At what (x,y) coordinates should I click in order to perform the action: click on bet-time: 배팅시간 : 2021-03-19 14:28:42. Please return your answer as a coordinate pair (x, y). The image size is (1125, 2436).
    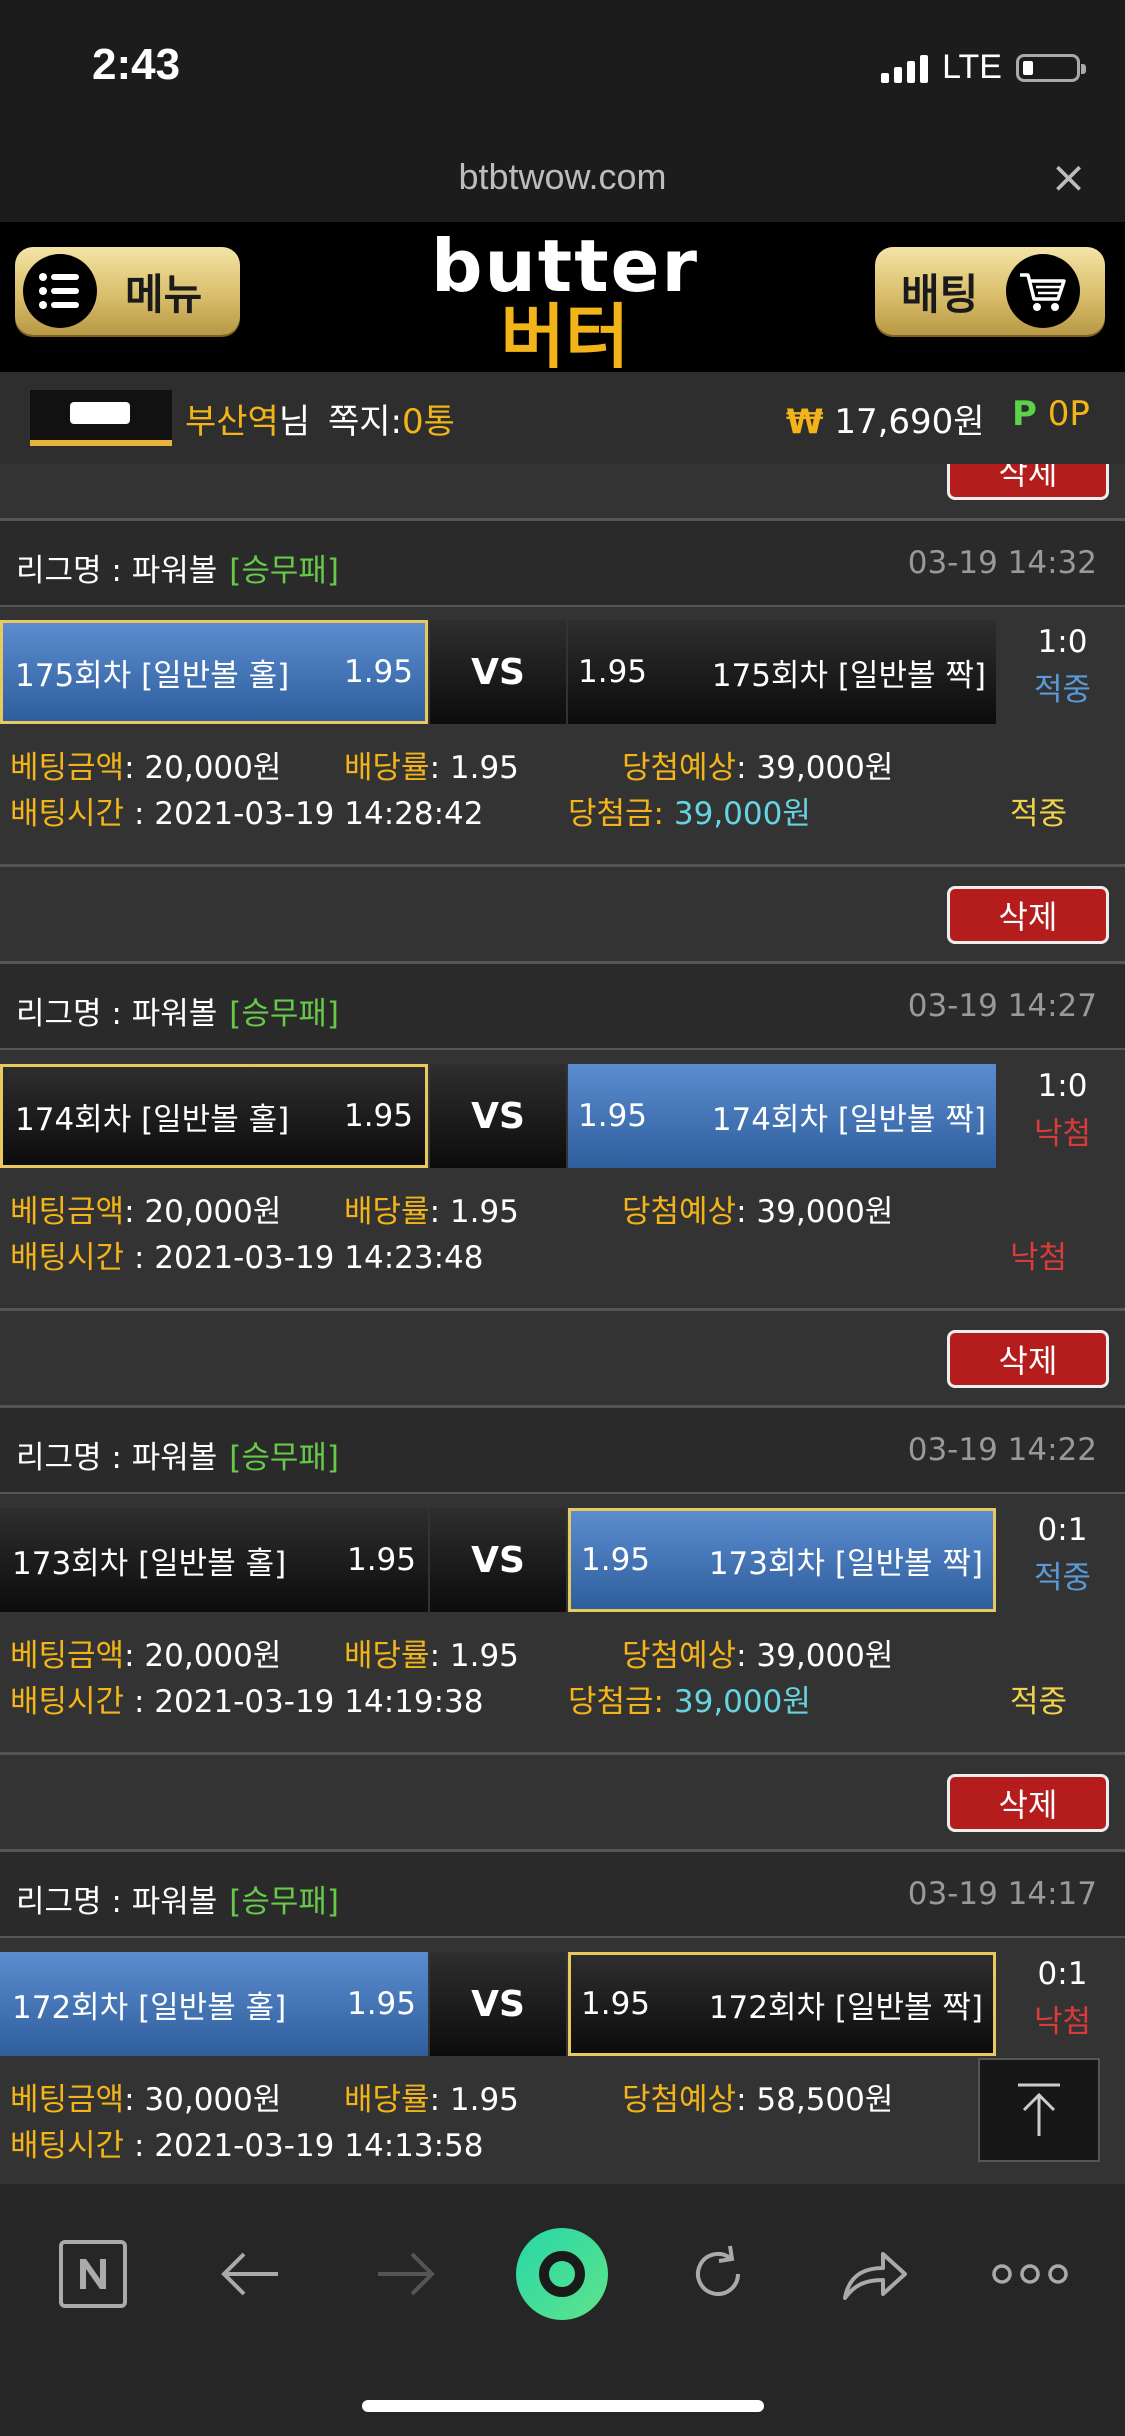
    Looking at the image, I should click on (247, 810).